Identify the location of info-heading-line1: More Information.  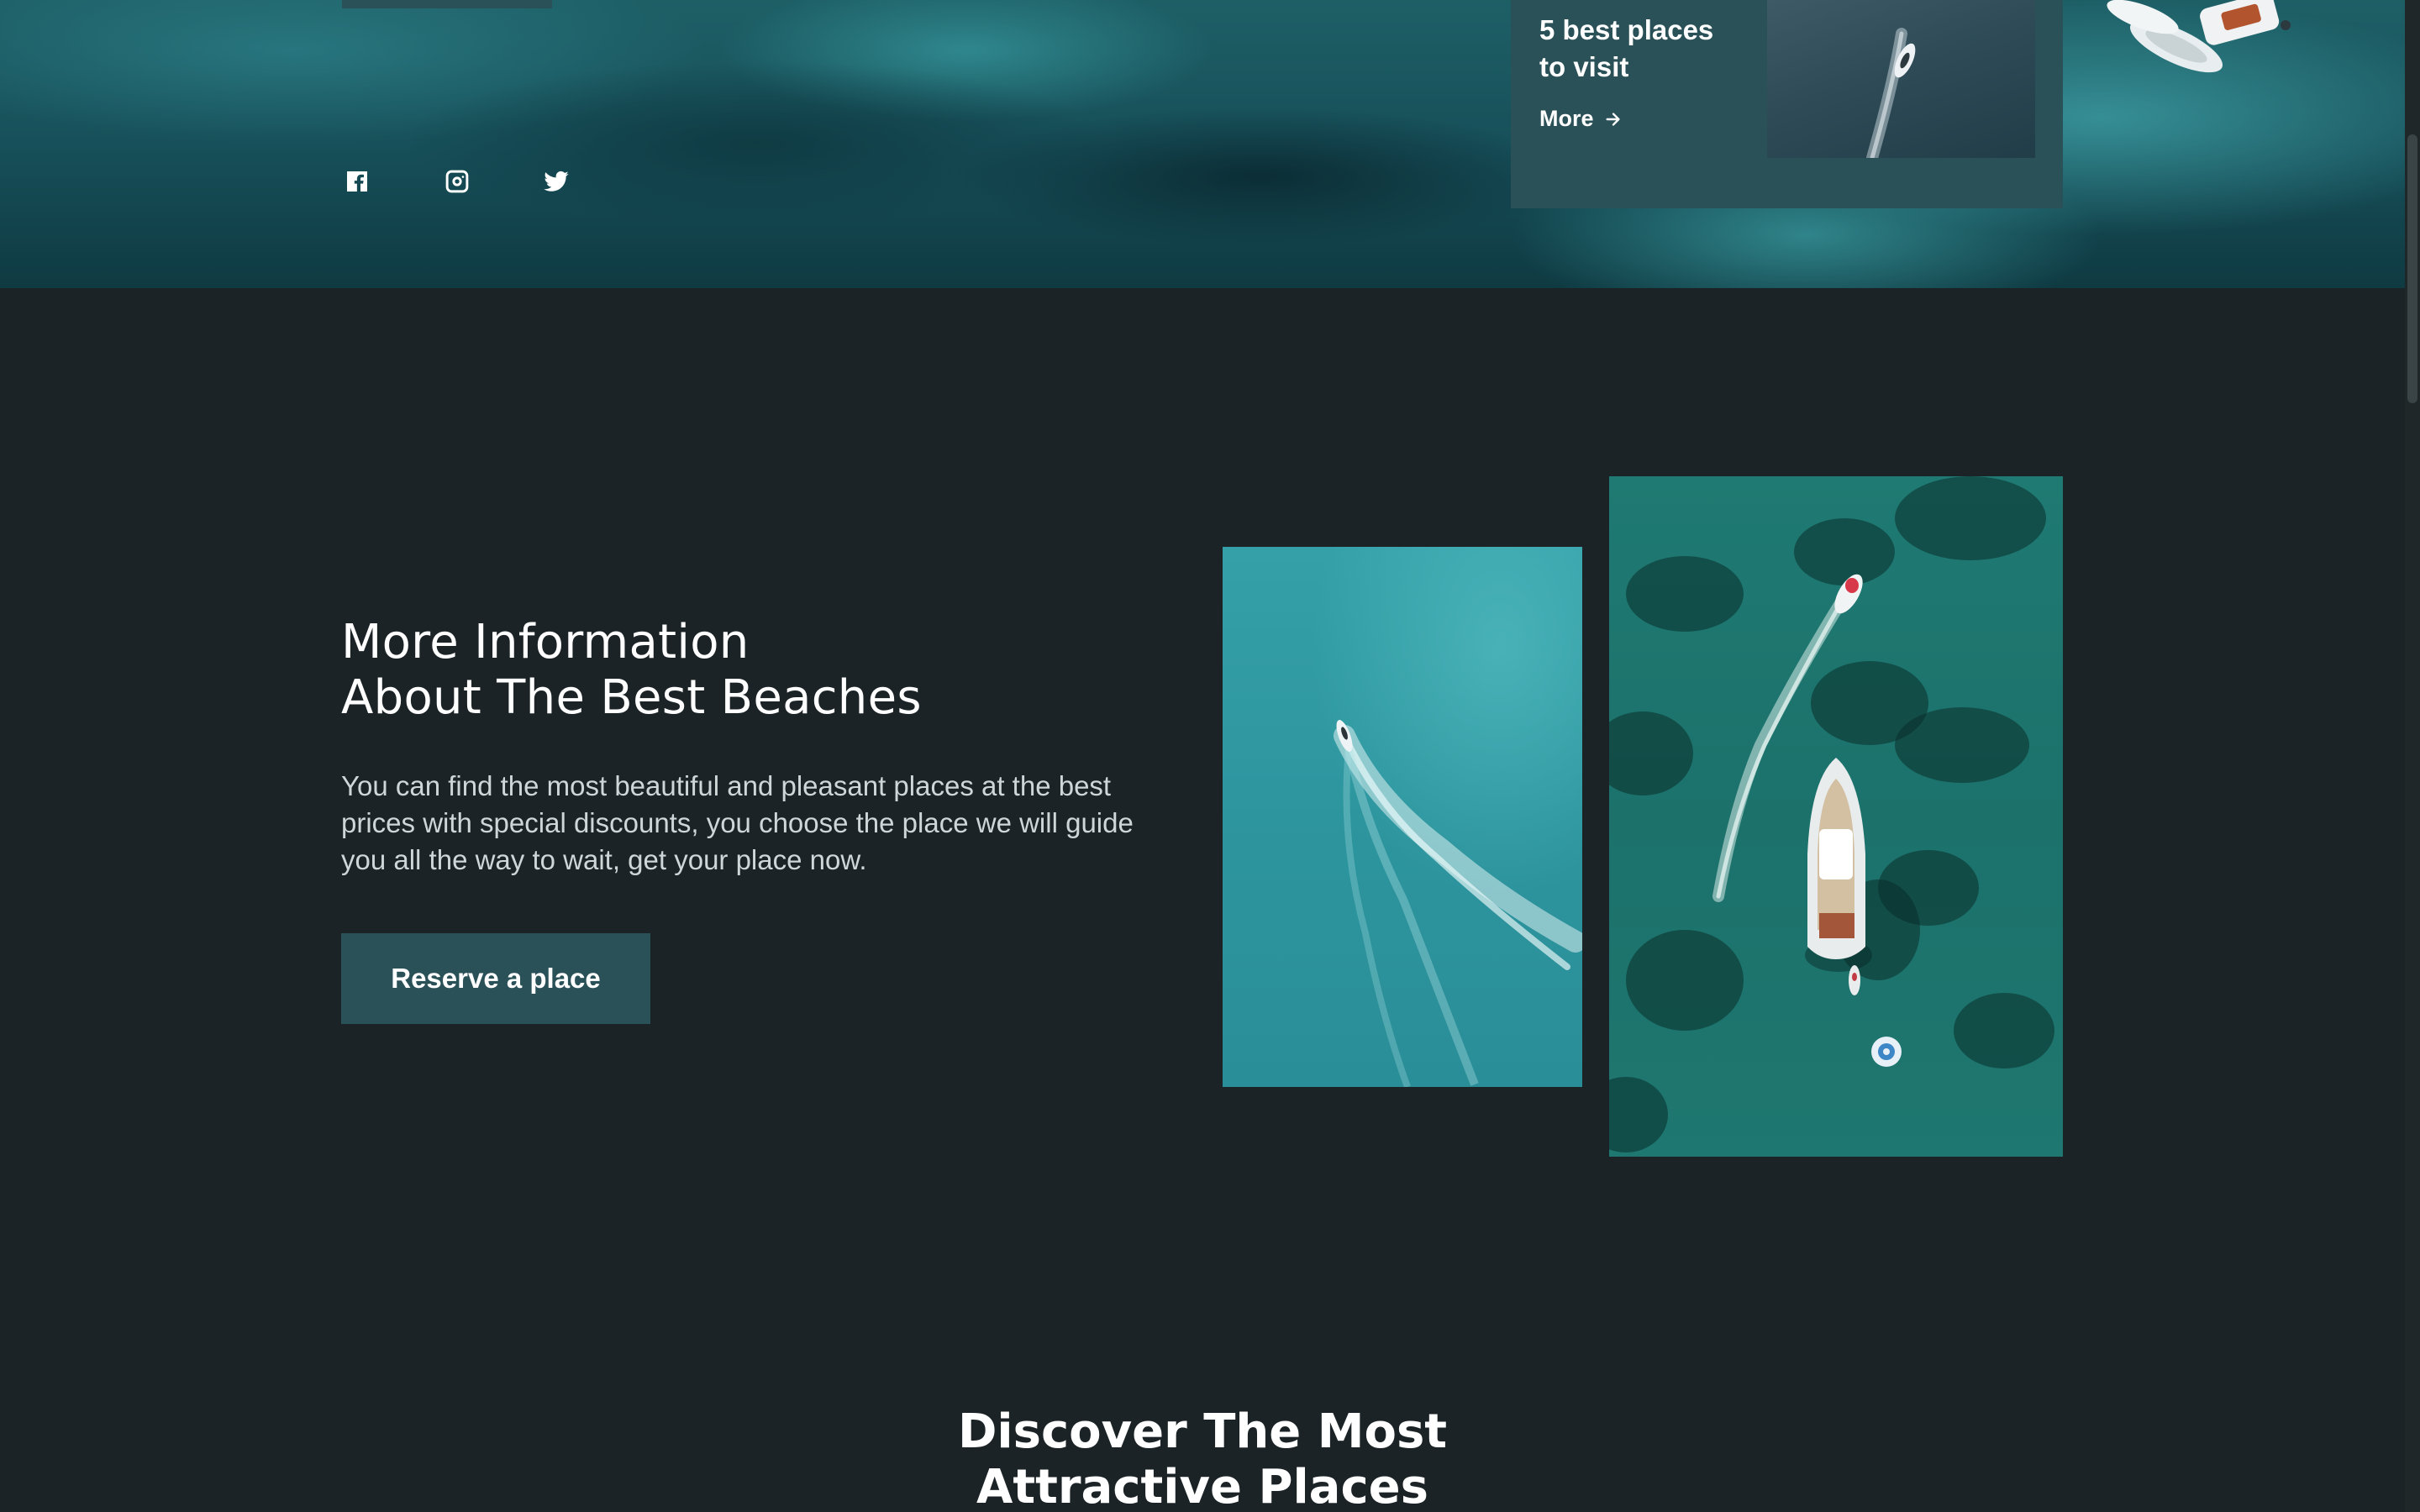
(545, 642).